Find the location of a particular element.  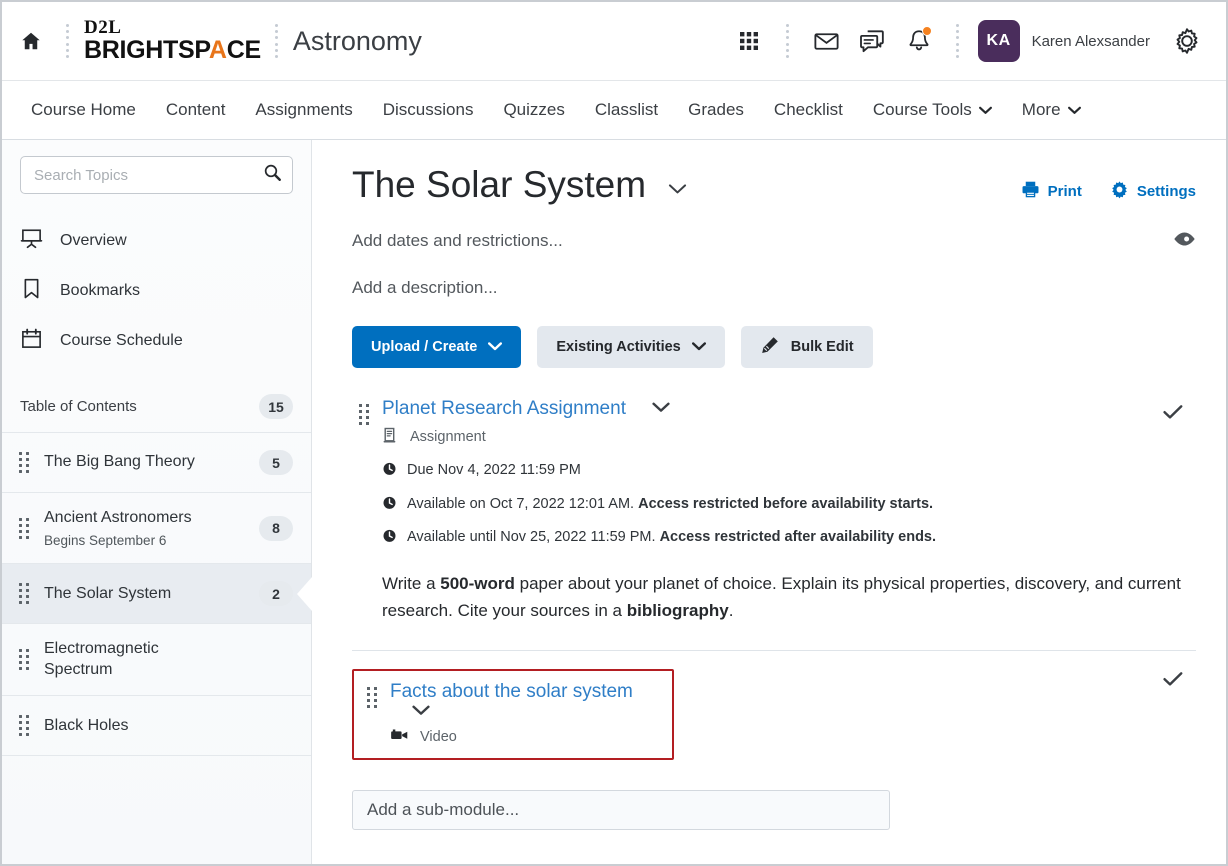

nav-item-discussions: Discussions is located at coordinates (428, 110).